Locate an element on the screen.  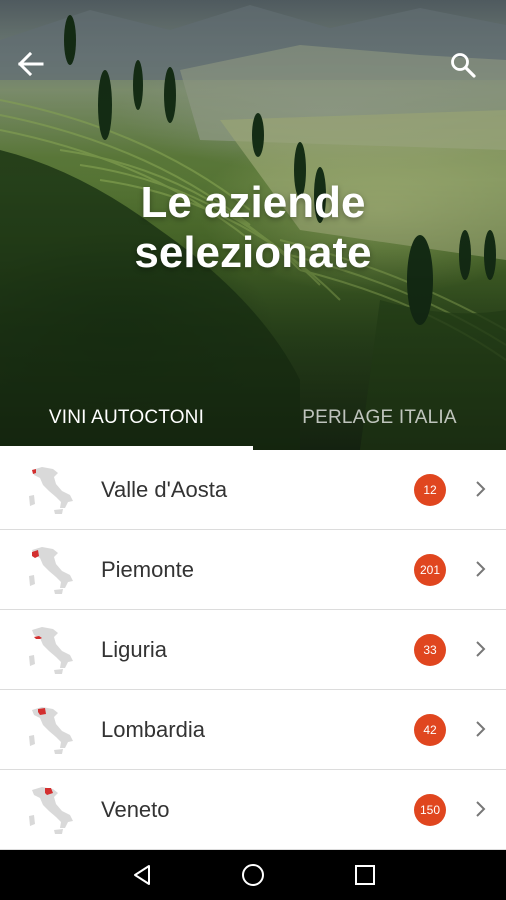
list-item-liguria: Liguria 33 is located at coordinates (253, 650).